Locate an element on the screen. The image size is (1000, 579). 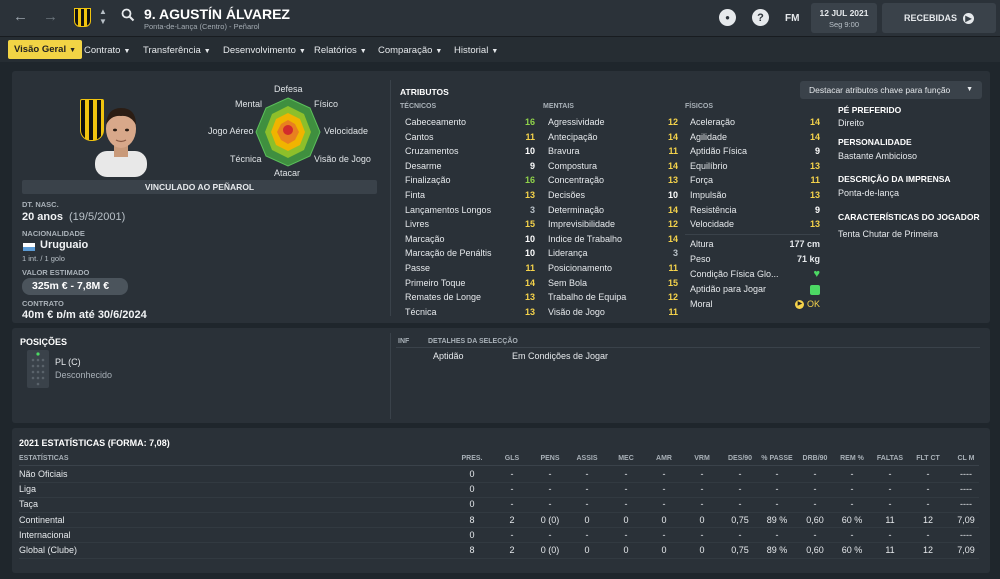
attribute-row: Primeiro Toque 14 is located at coordinates (470, 283).